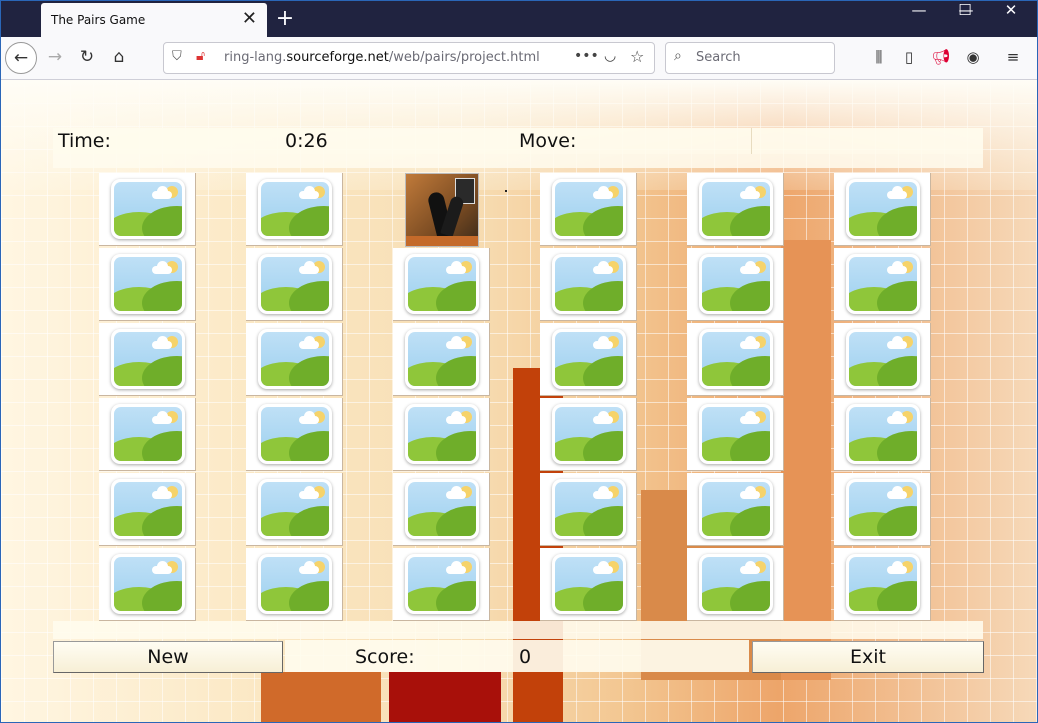 The height and width of the screenshot is (723, 1038). I want to click on search-icon: ⌕, so click(678, 56).